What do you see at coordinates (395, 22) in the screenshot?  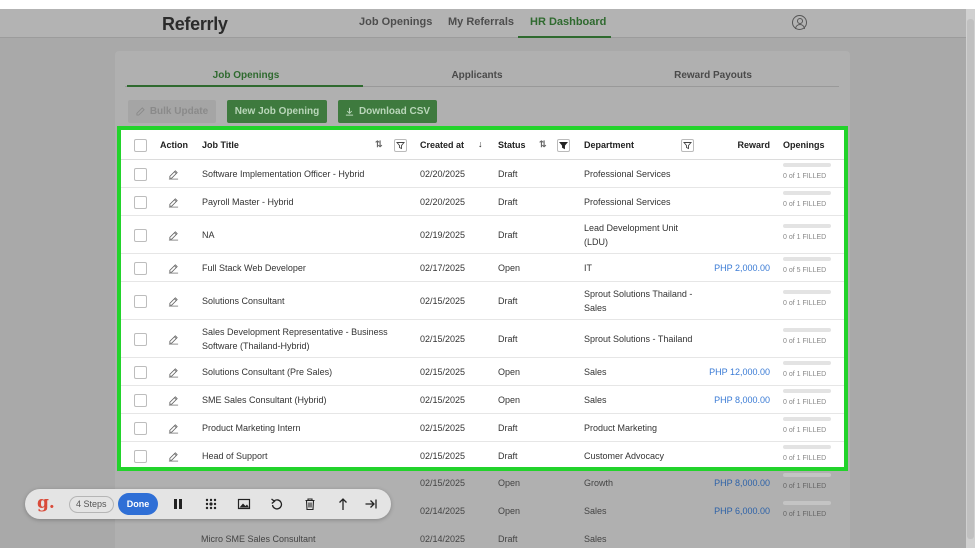 I see `nav-job-openings: Job Openings` at bounding box center [395, 22].